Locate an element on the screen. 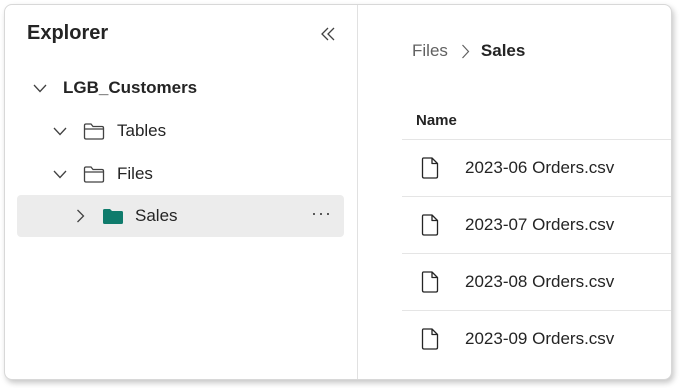  tree-item-files: Files is located at coordinates (180, 174).